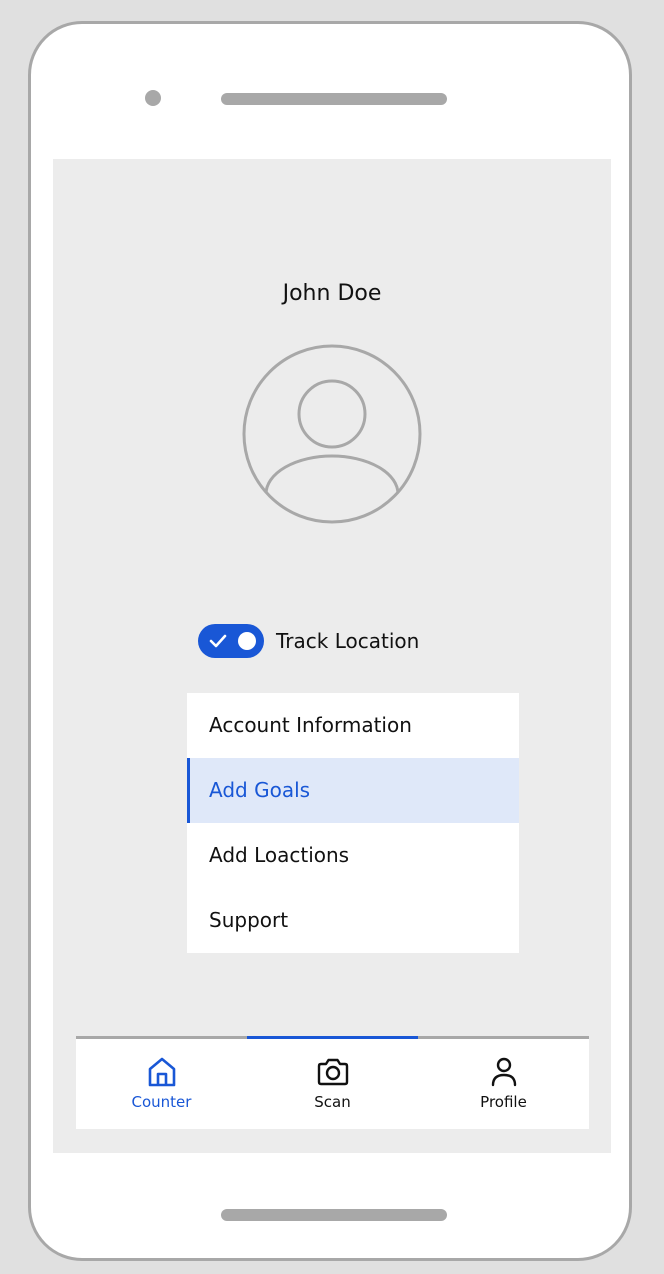 Image resolution: width=664 pixels, height=1274 pixels. What do you see at coordinates (353, 725) in the screenshot?
I see `menu-item-account-information: Account Information` at bounding box center [353, 725].